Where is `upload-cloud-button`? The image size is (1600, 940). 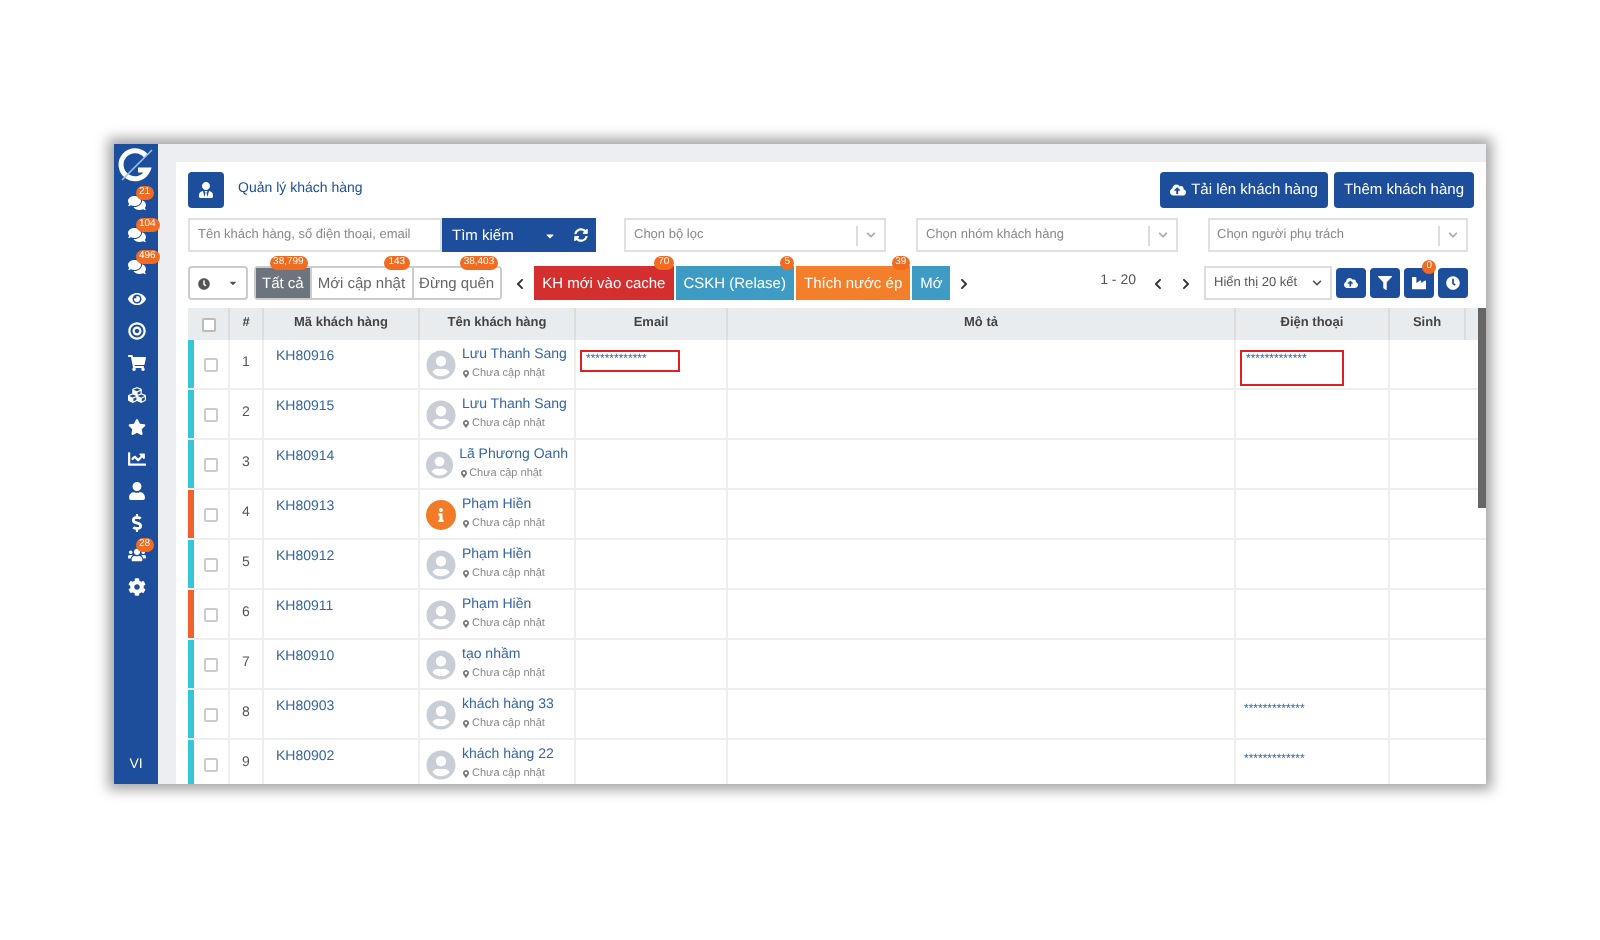
upload-cloud-button is located at coordinates (1351, 283).